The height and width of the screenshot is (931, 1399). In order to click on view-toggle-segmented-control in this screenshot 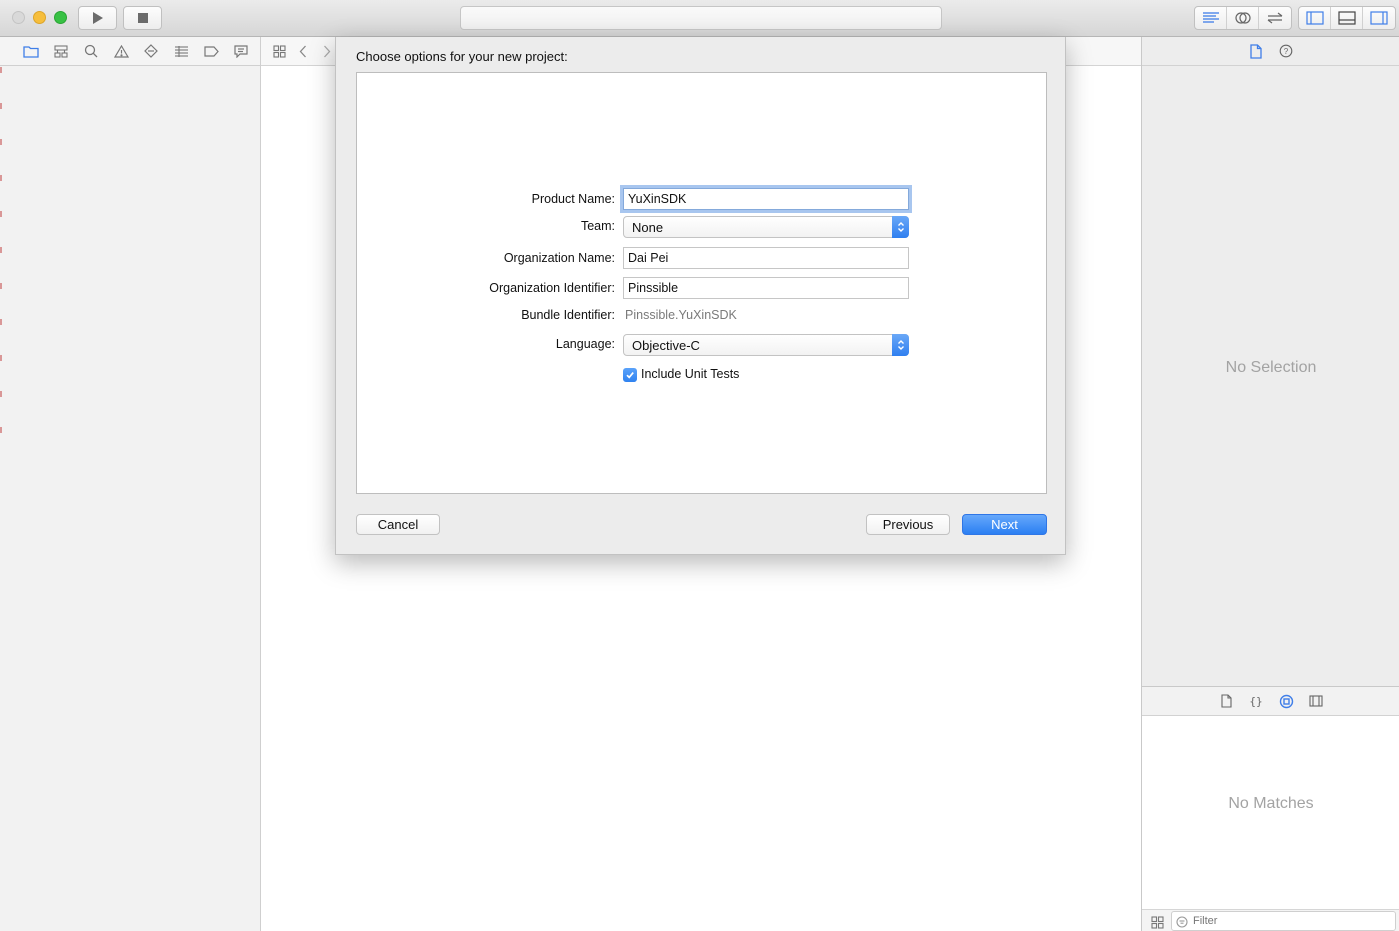, I will do `click(1347, 18)`.